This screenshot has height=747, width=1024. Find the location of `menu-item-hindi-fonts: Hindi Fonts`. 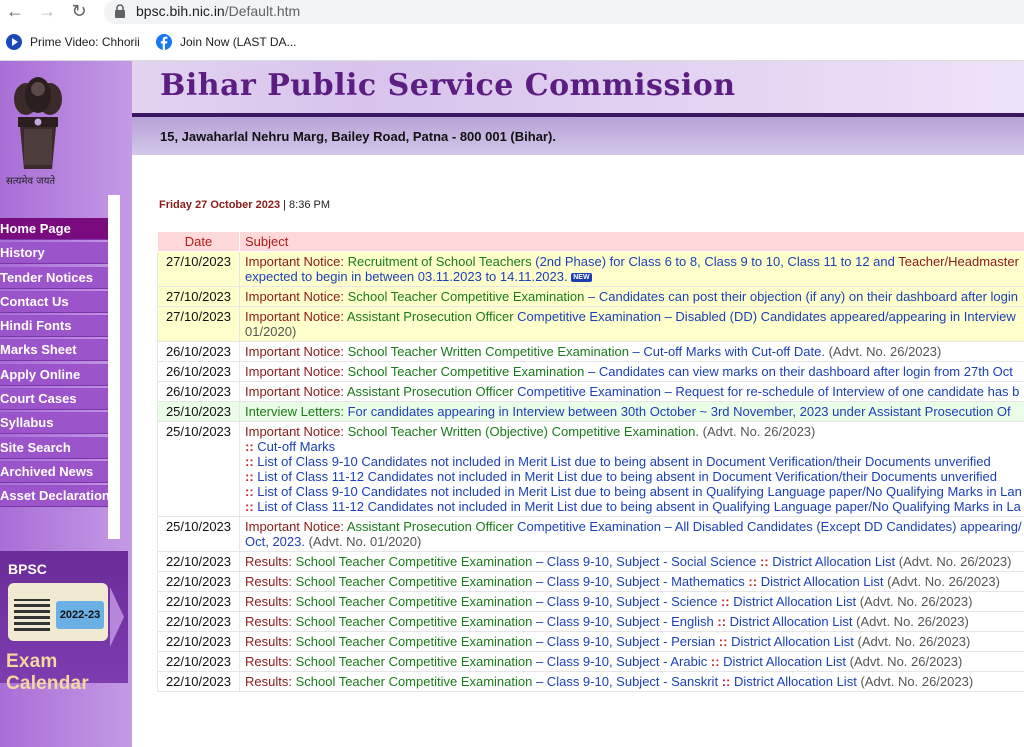

menu-item-hindi-fonts: Hindi Fonts is located at coordinates (54, 326).